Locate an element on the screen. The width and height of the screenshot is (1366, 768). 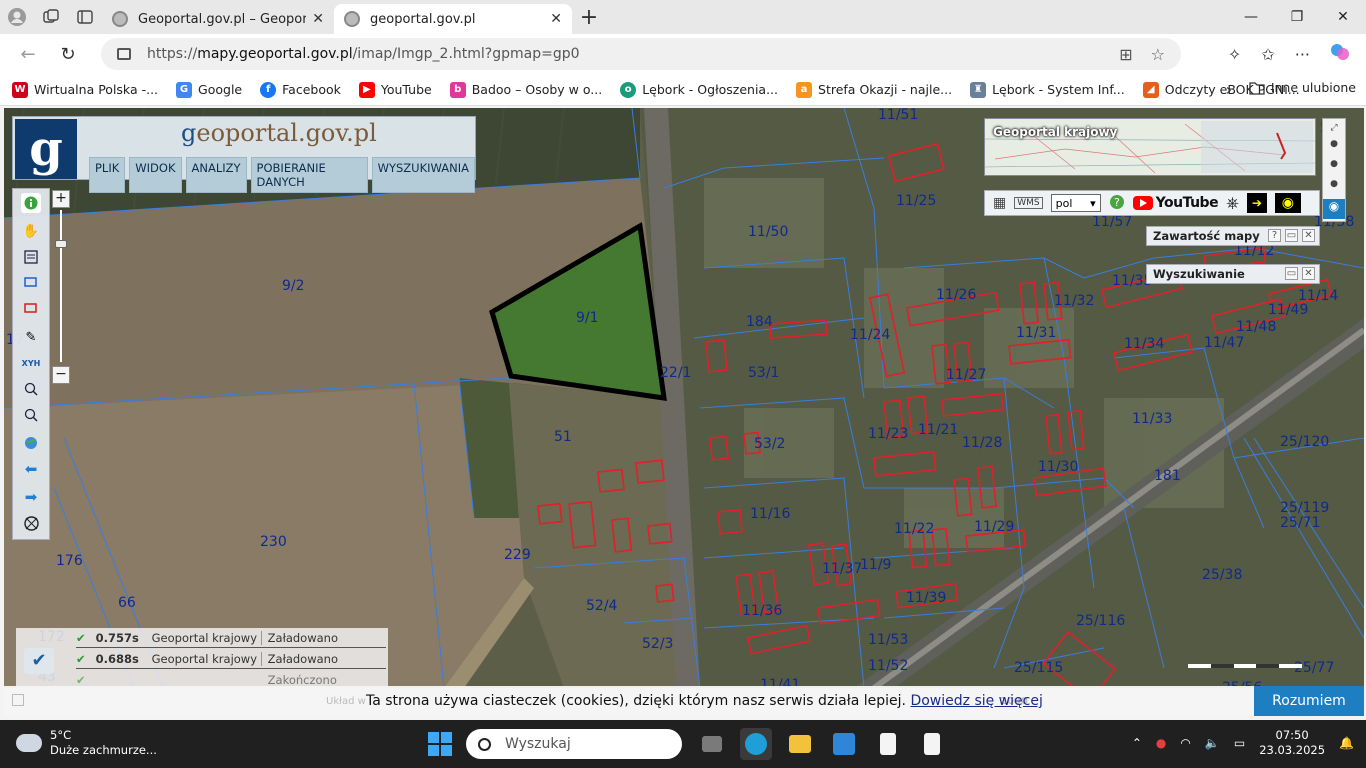
copilot-icon is located at coordinates (1340, 54).